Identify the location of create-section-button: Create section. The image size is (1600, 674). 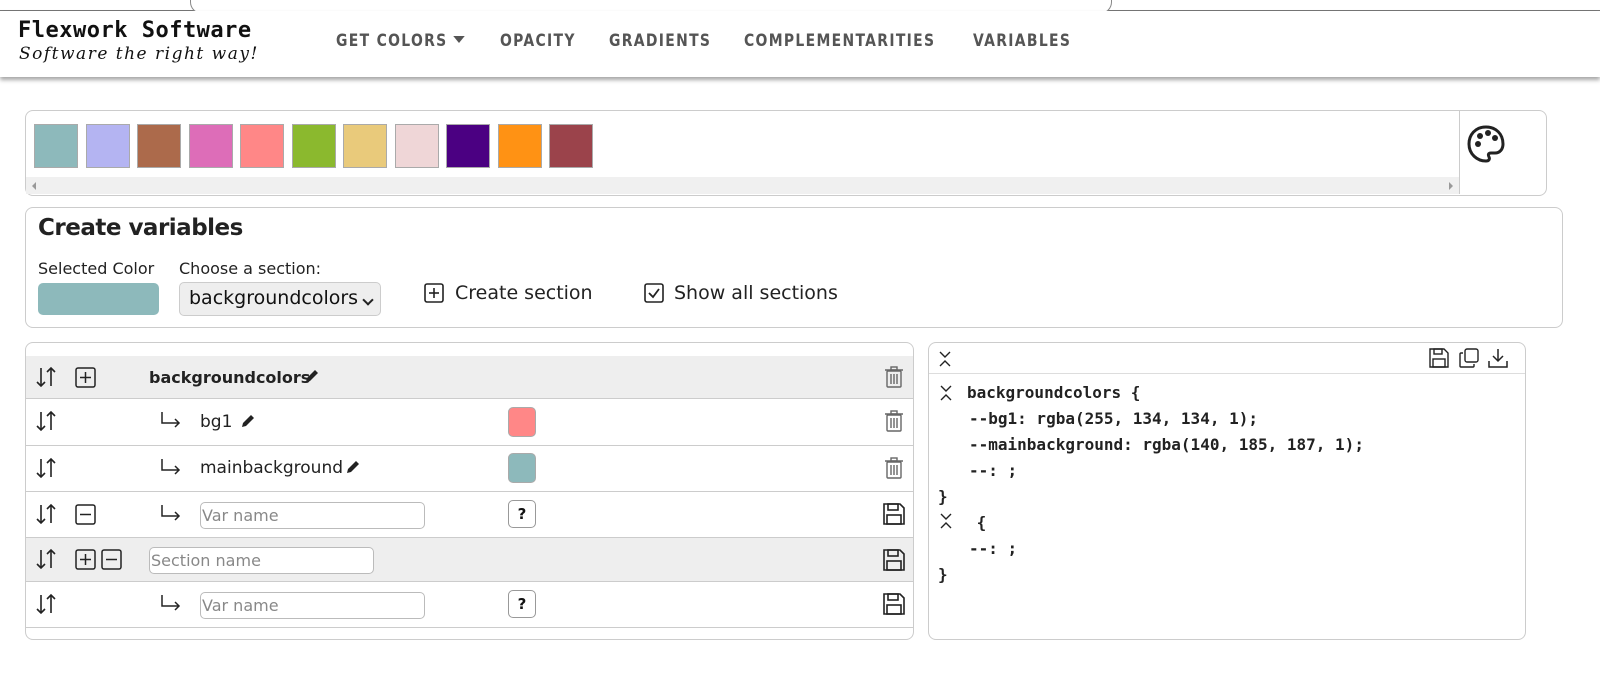
(524, 293).